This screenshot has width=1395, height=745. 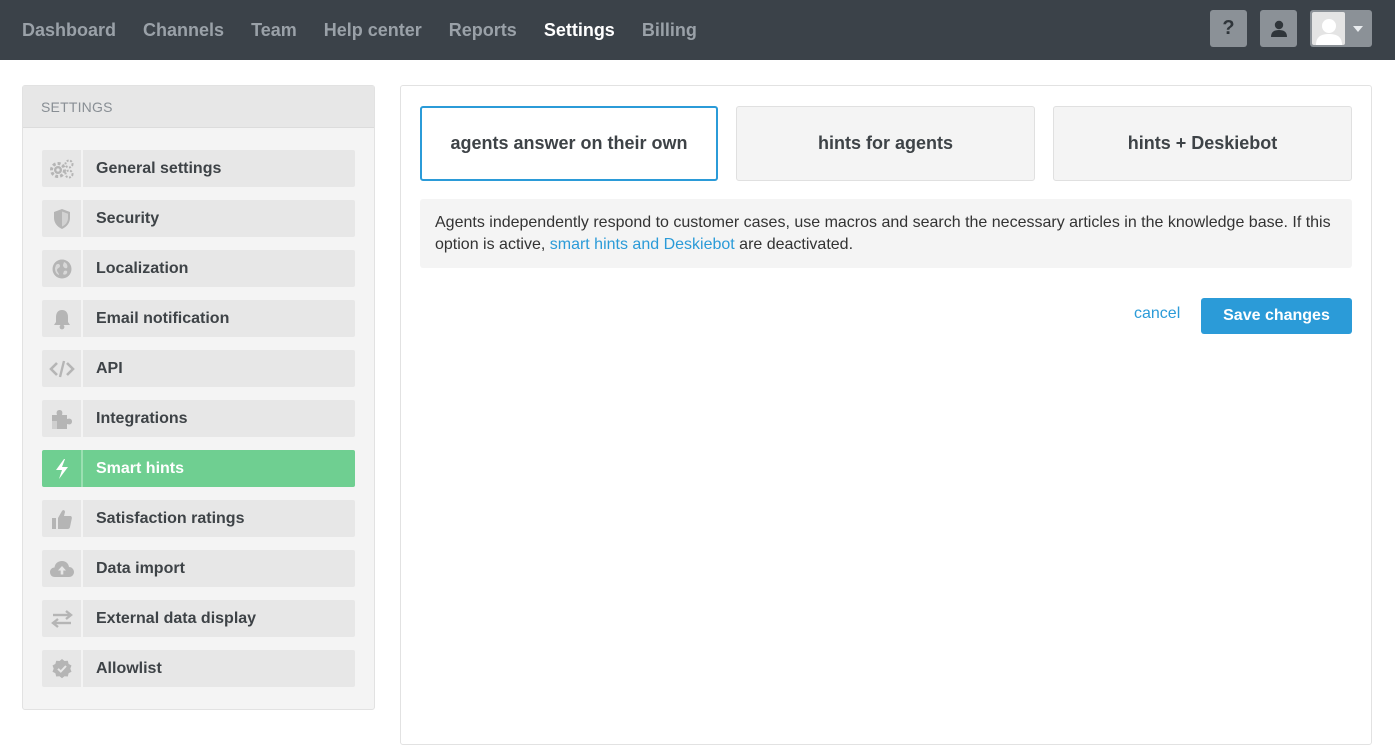 I want to click on help-icon: ?, so click(x=1228, y=28).